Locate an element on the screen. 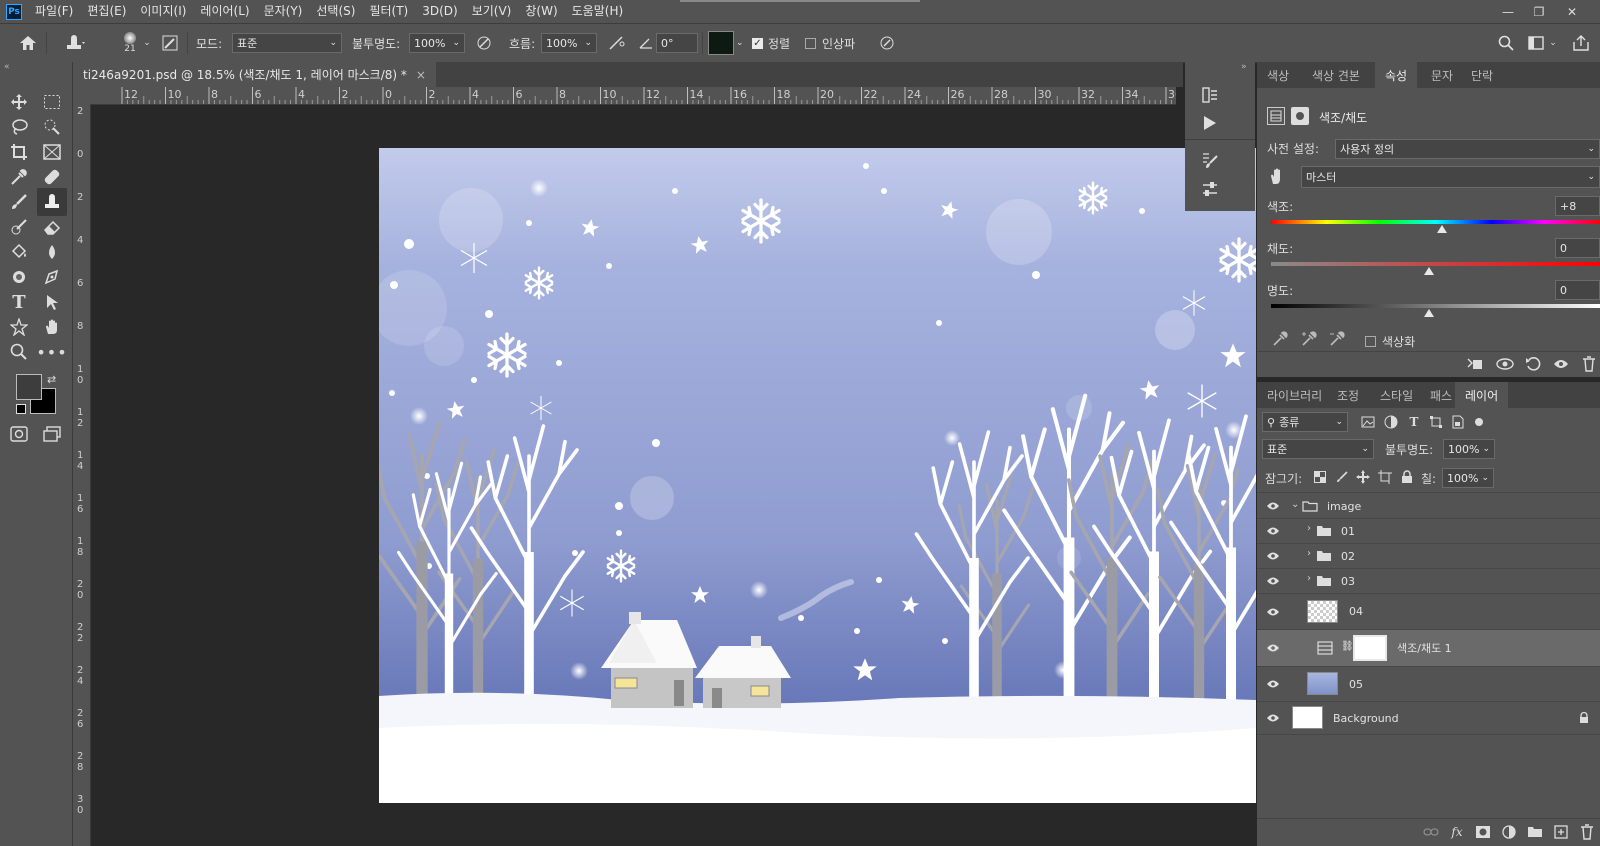 The image size is (1600, 846). minimize-button: — is located at coordinates (1508, 11).